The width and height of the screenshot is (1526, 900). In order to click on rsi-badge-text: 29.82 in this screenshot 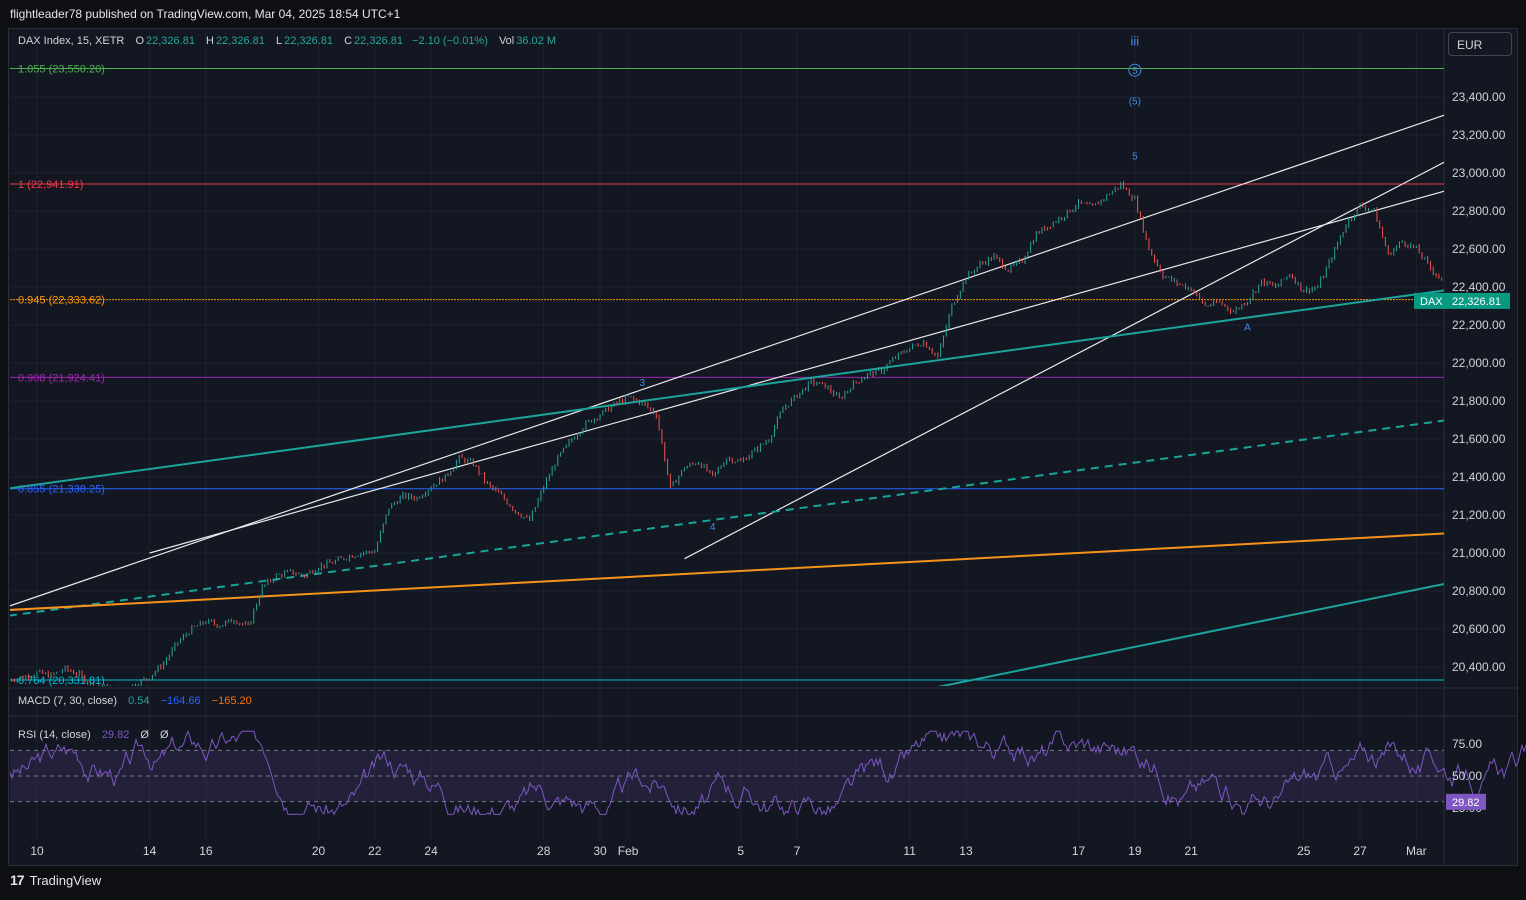, I will do `click(1466, 803)`.